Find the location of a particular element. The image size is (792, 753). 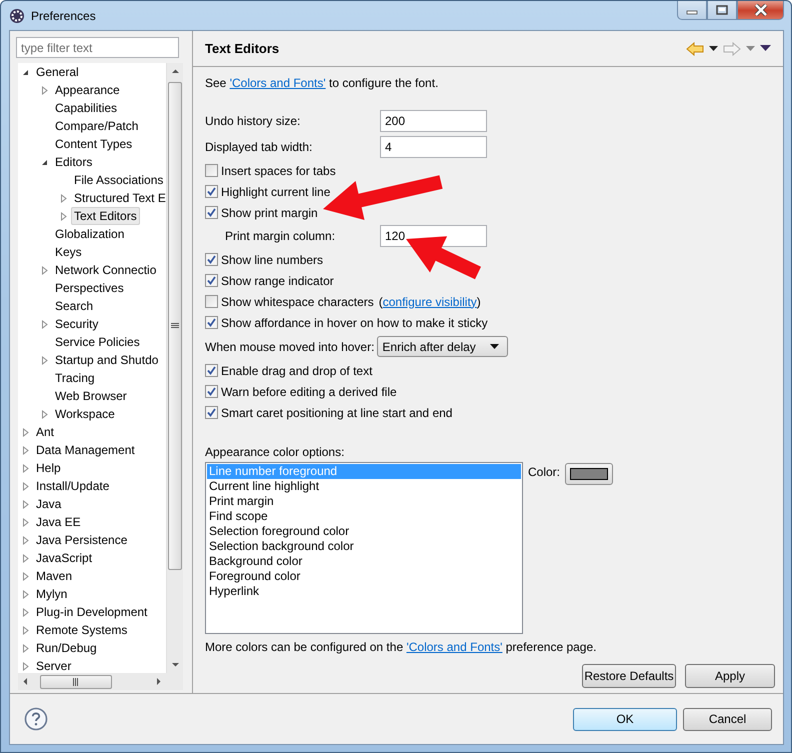

color-options-list: Line number foreground Current line highlight Print margin Find scope Selection foreground color Selection background color Background color Foreground color Hyperlink is located at coordinates (364, 548).